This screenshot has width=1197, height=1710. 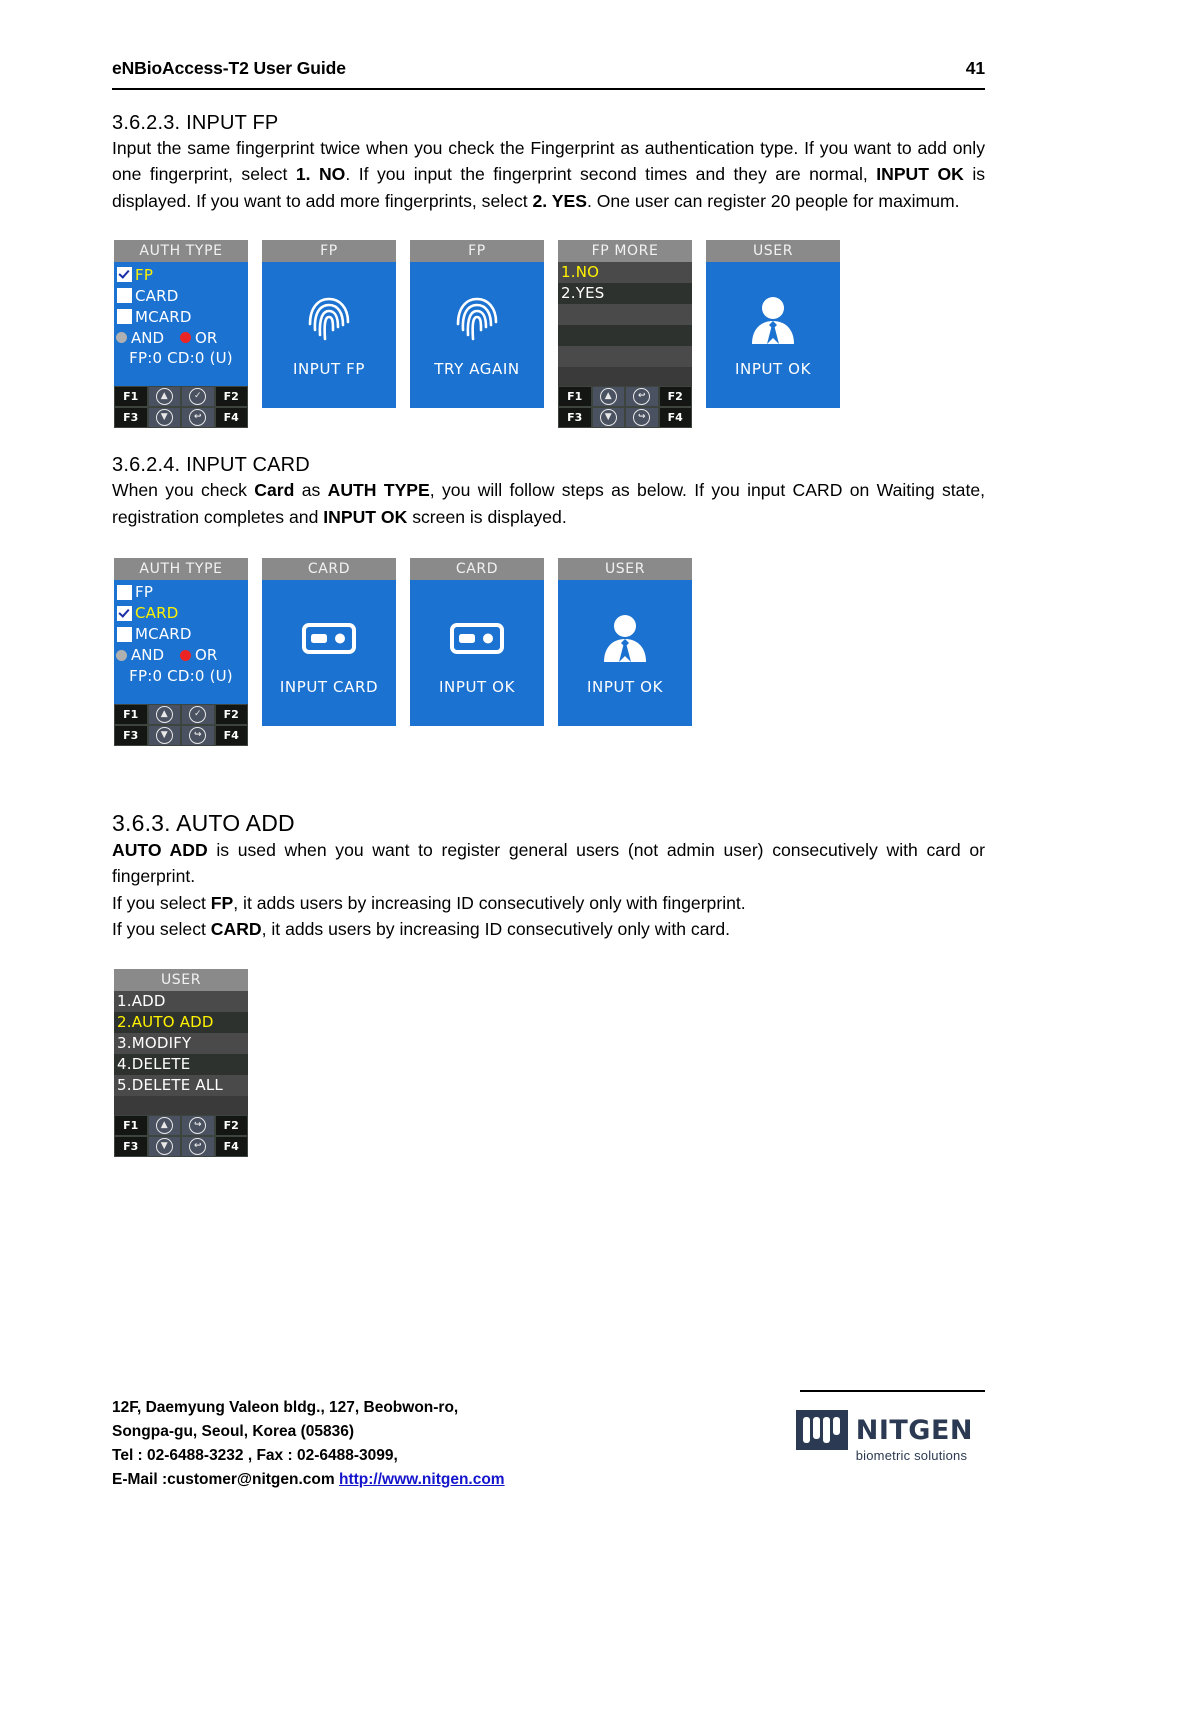 I want to click on auth-option-label: CARD, so click(x=157, y=613).